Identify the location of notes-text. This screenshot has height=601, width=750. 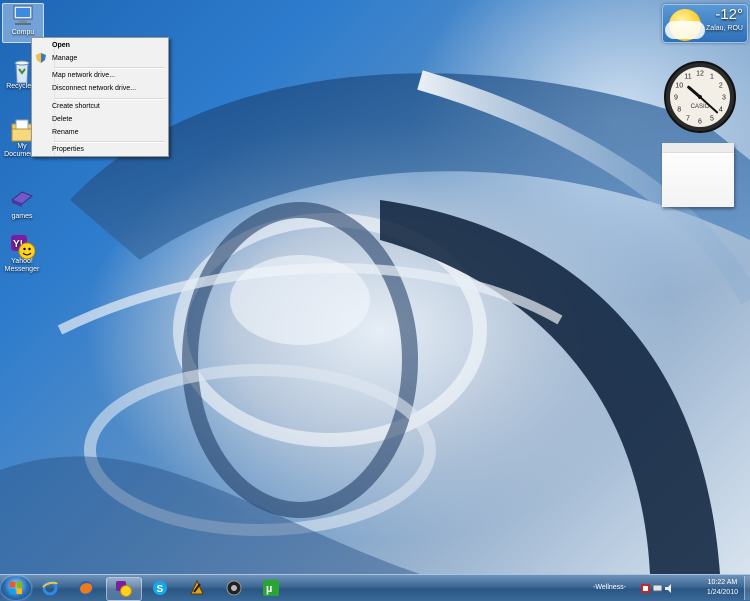
(698, 156).